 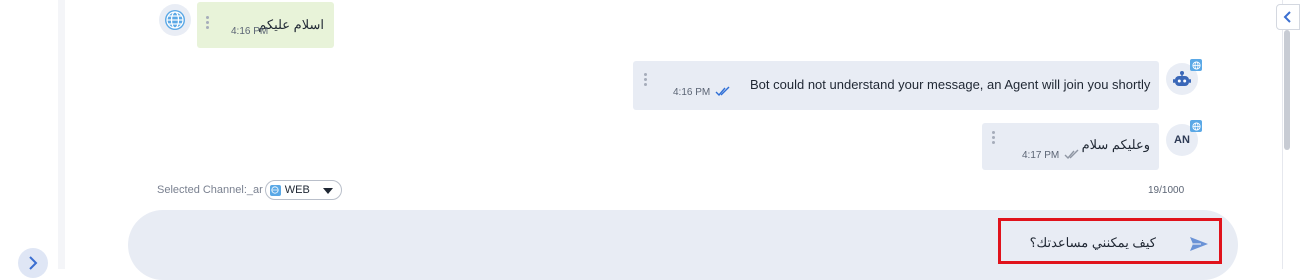 I want to click on agent-initials: AN, so click(x=1182, y=140).